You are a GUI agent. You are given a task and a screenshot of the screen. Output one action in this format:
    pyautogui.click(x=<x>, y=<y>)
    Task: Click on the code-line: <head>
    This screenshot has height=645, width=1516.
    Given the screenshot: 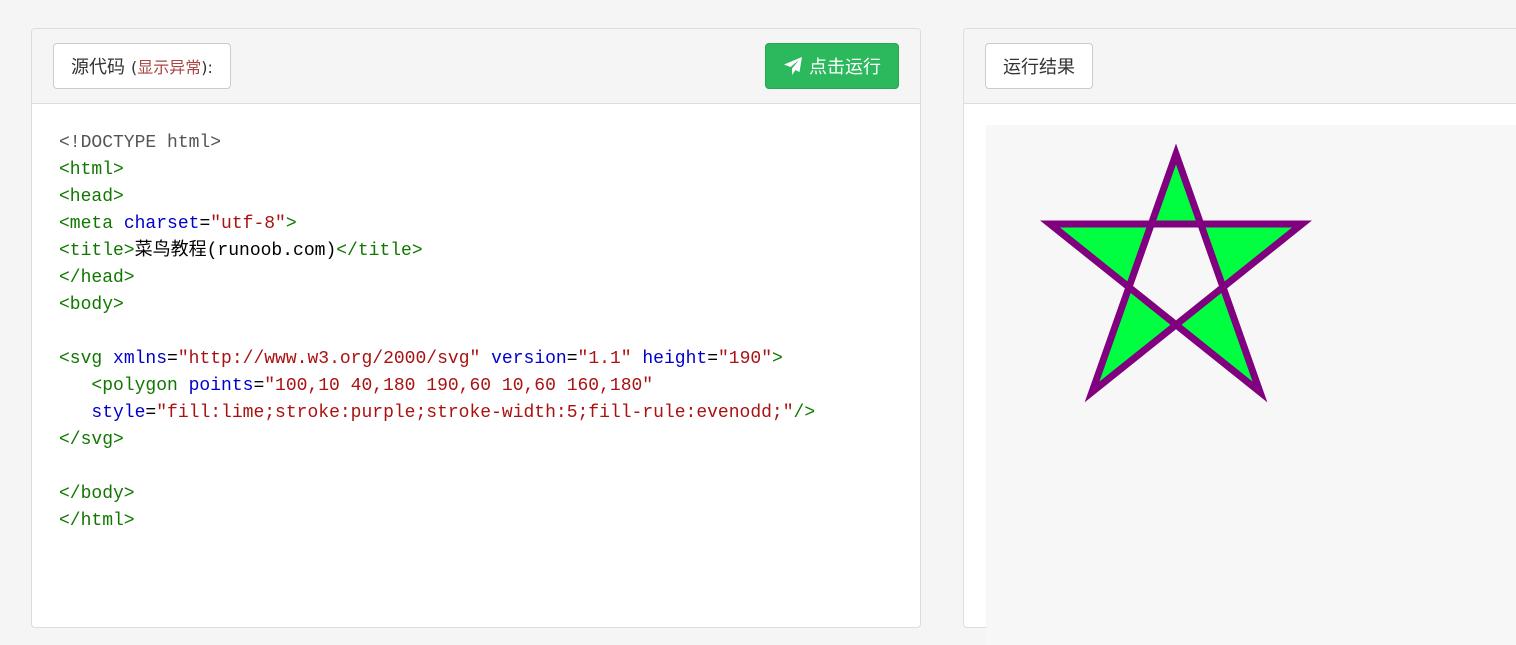 What is the action you would take?
    pyautogui.click(x=484, y=197)
    